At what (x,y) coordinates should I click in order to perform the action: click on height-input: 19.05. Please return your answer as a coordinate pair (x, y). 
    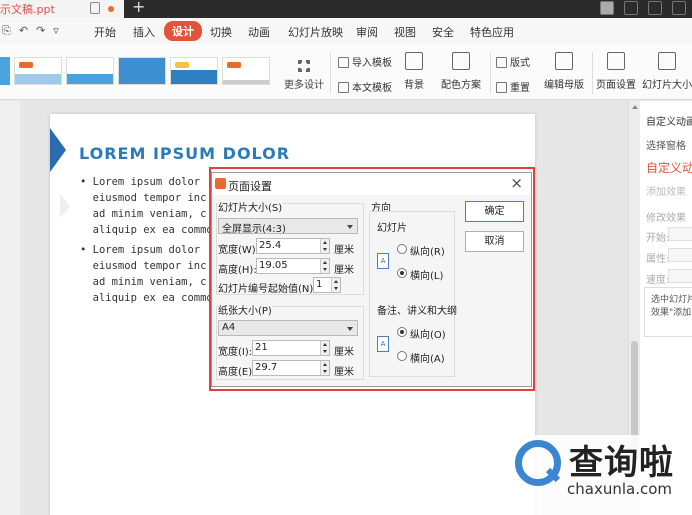
    Looking at the image, I should click on (293, 266).